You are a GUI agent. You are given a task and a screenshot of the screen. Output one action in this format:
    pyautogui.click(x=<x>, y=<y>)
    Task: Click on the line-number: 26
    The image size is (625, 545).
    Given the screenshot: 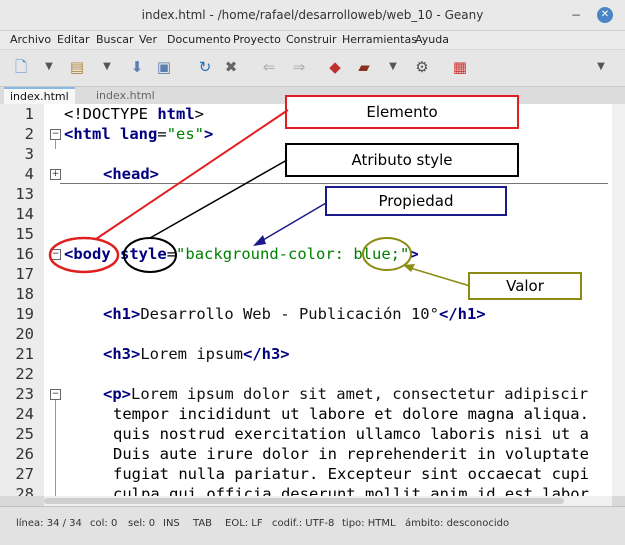 What is the action you would take?
    pyautogui.click(x=24, y=454)
    